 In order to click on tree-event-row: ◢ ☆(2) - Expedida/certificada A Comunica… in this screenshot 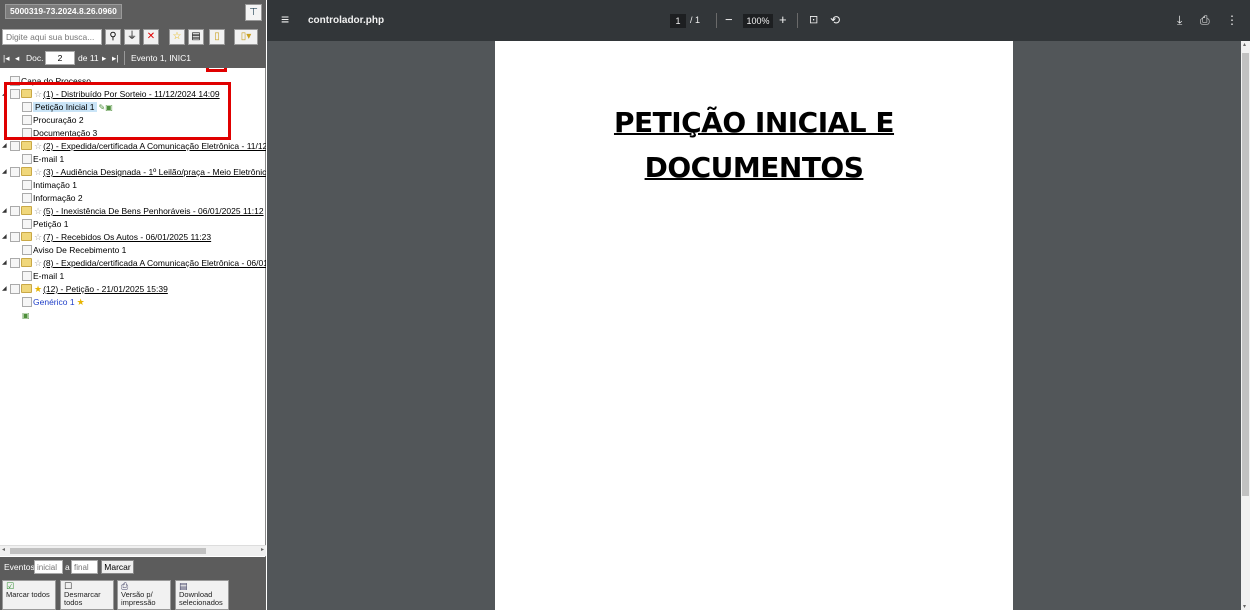, I will do `click(133, 146)`.